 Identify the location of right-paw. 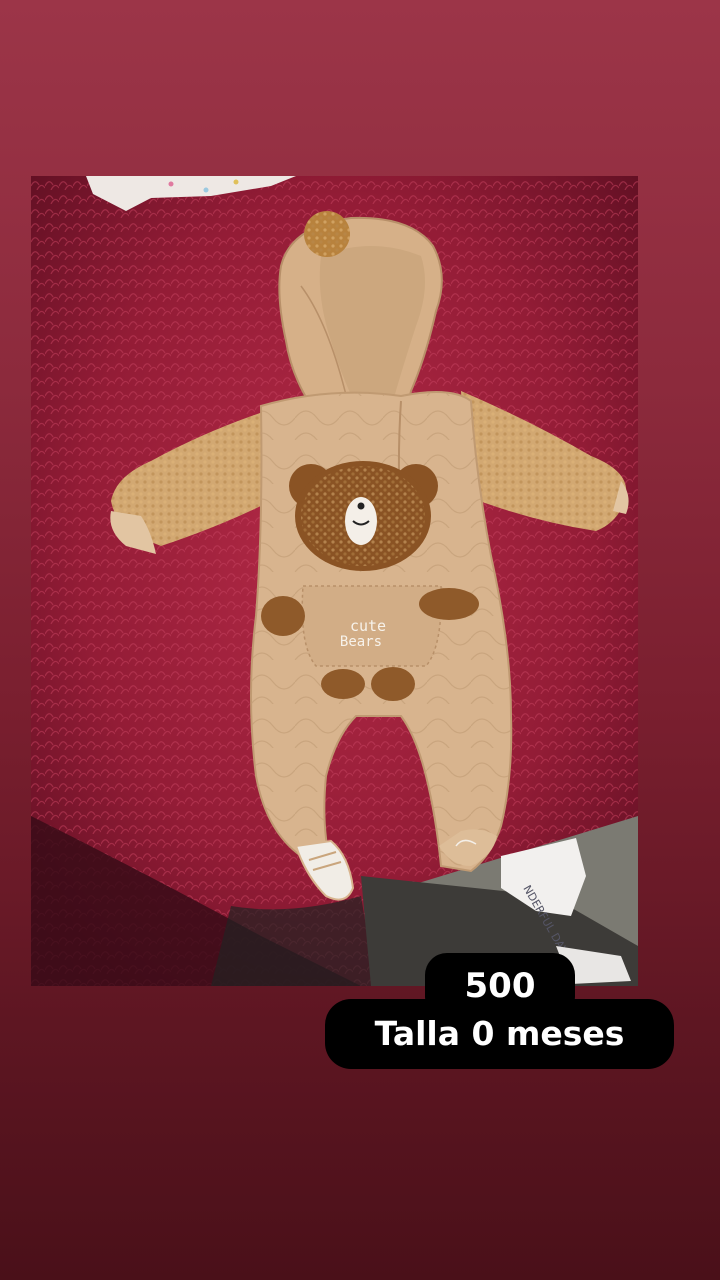
(449, 604).